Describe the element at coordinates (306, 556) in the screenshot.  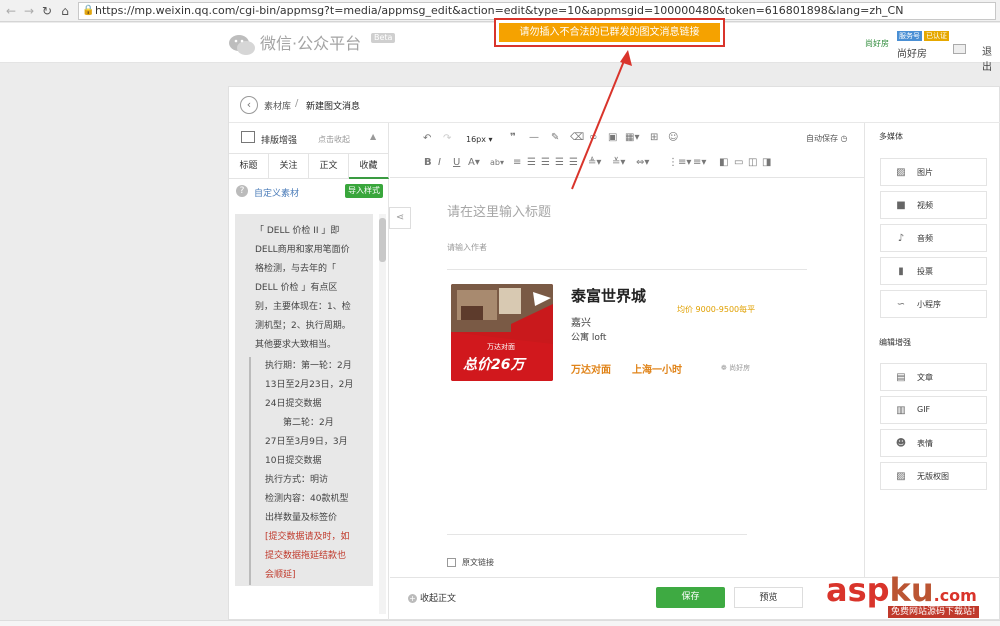
I see `material-line: 提交数据拖延结款也` at that location.